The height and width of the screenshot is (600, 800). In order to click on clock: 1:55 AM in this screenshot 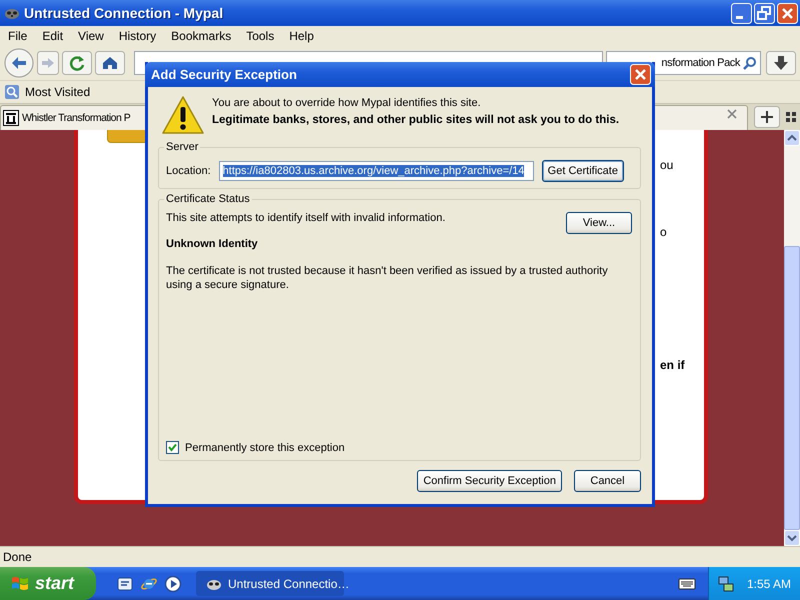, I will do `click(769, 583)`.